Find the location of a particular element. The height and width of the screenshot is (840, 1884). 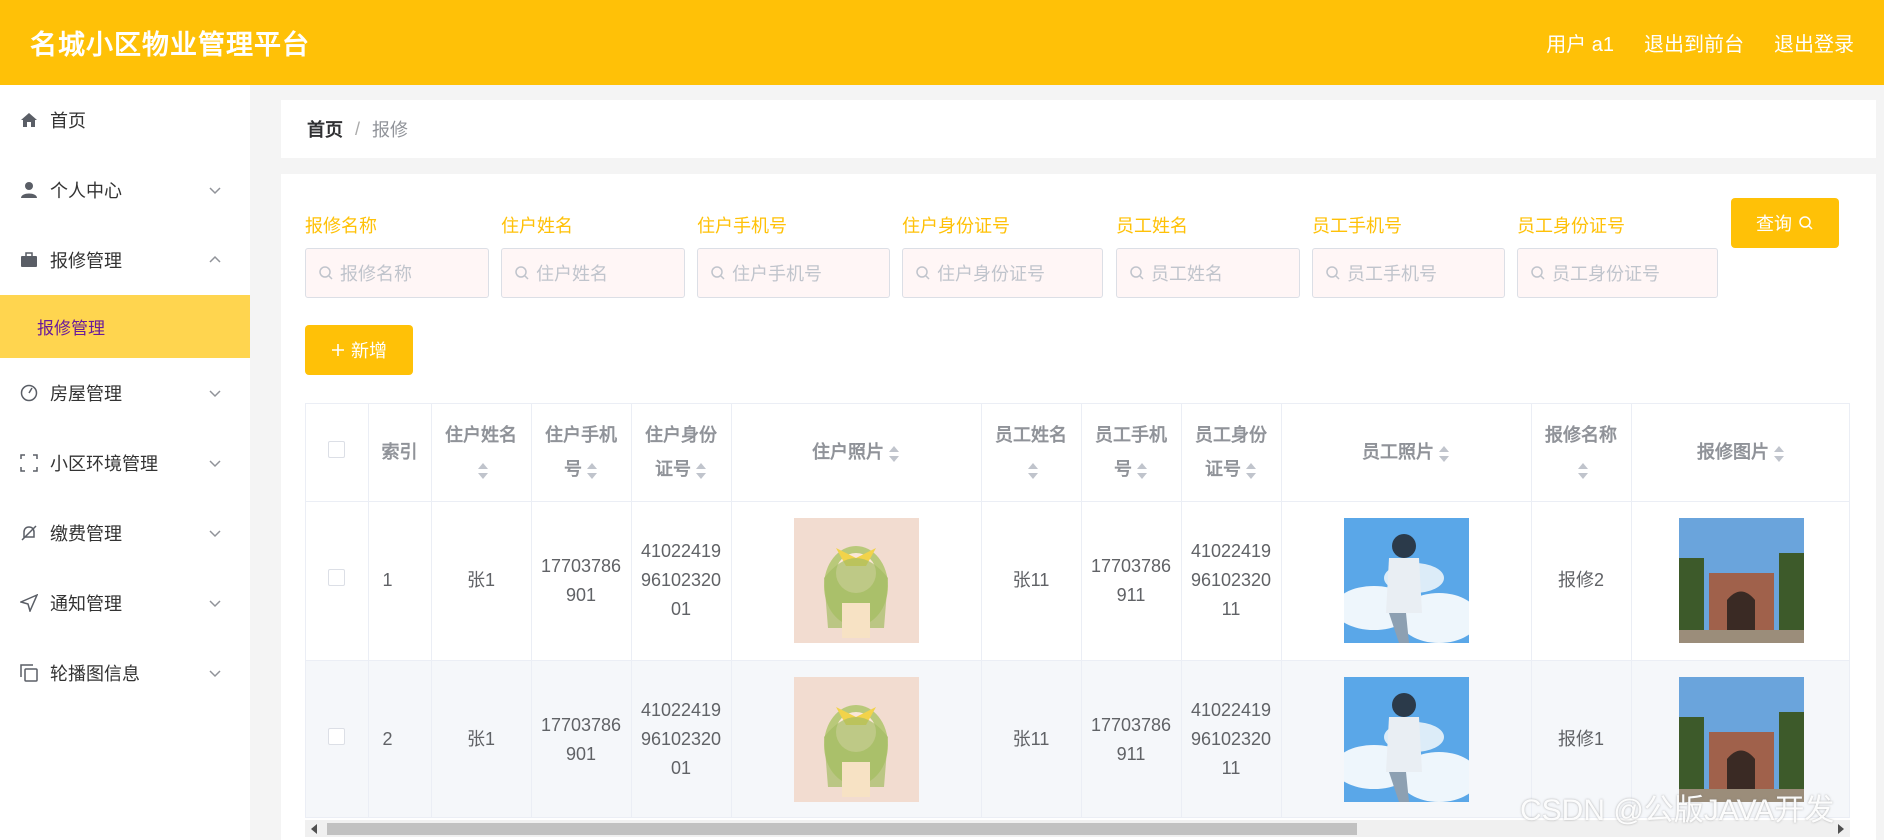

input-placeholder: 住户手机号 is located at coordinates (777, 274).